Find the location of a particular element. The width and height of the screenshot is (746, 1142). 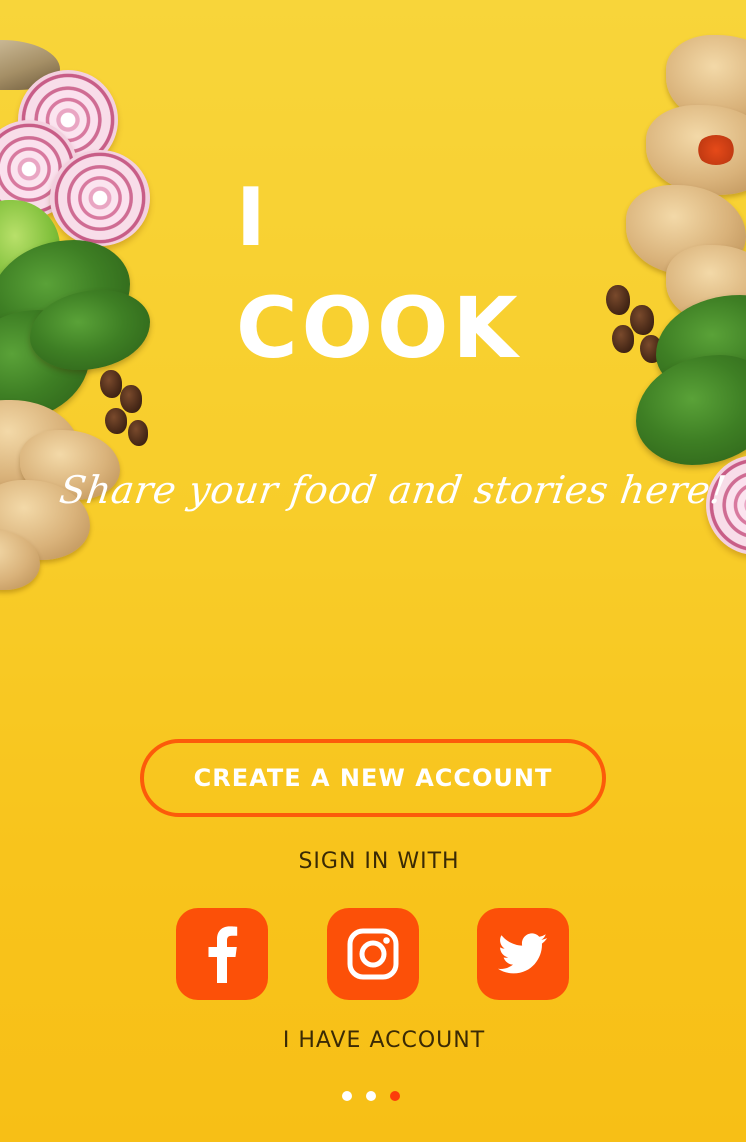

twitter-sign-in-button is located at coordinates (523, 954).